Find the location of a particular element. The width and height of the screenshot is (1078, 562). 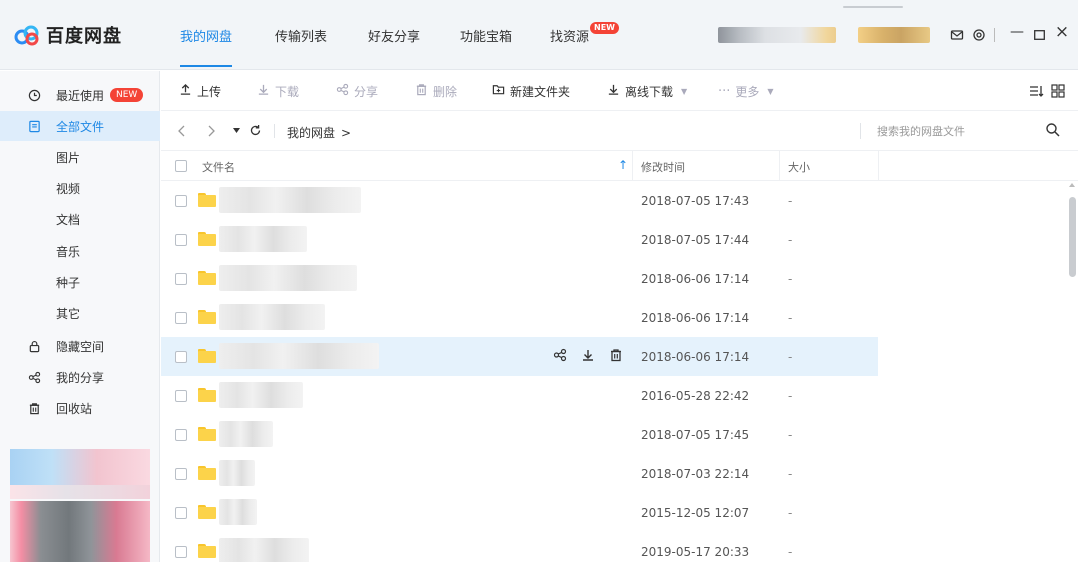

sidebar-item-images: 图片 is located at coordinates (80, 157).